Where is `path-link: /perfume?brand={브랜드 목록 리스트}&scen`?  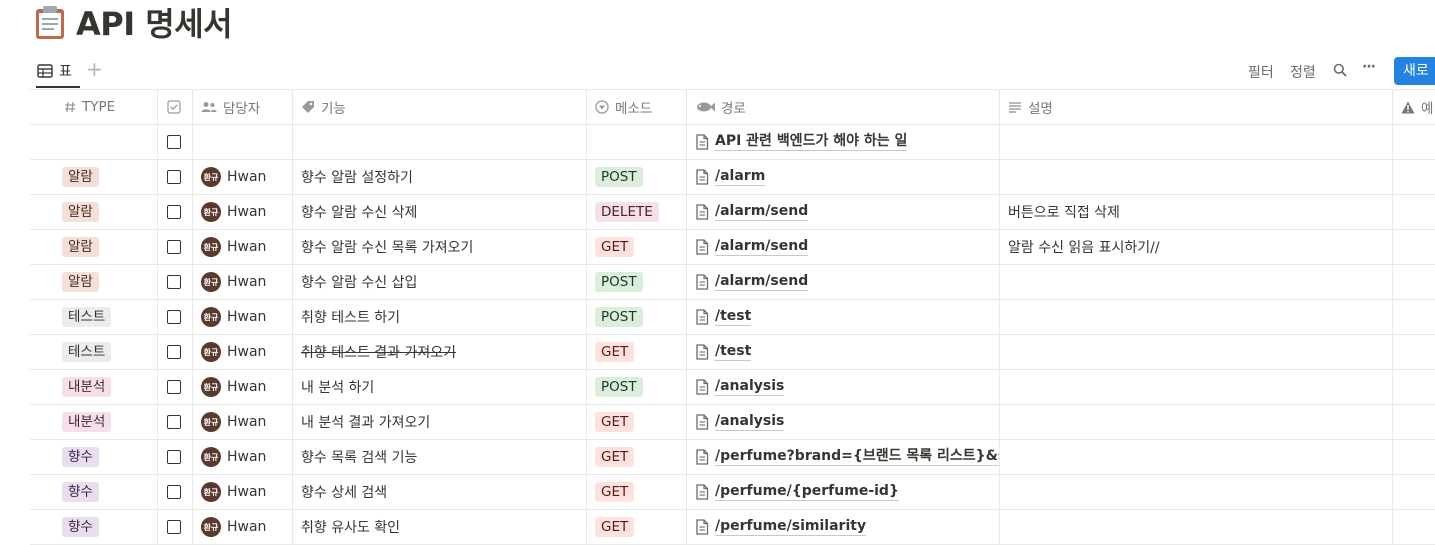
path-link: /perfume?brand={브랜드 목록 리스트}&scen is located at coordinates (857, 457).